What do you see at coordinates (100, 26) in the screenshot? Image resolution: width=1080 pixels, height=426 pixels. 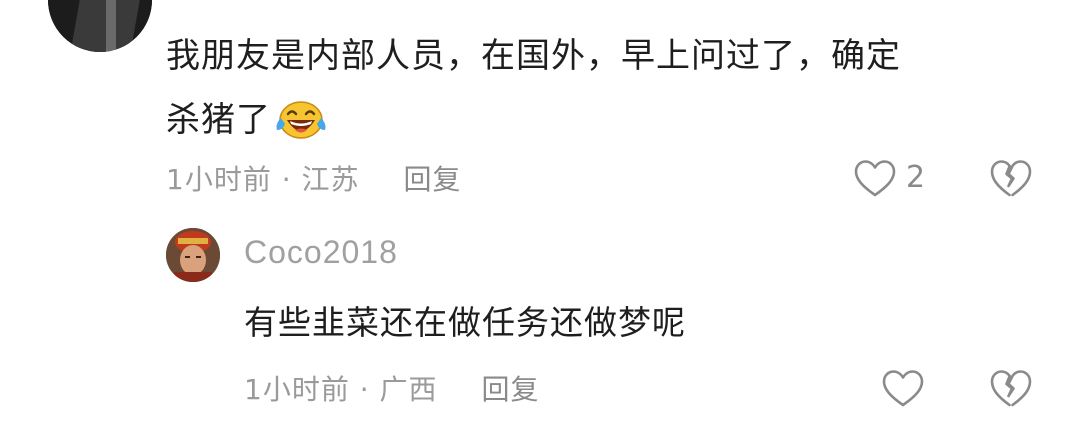 I see `commenter-avatar` at bounding box center [100, 26].